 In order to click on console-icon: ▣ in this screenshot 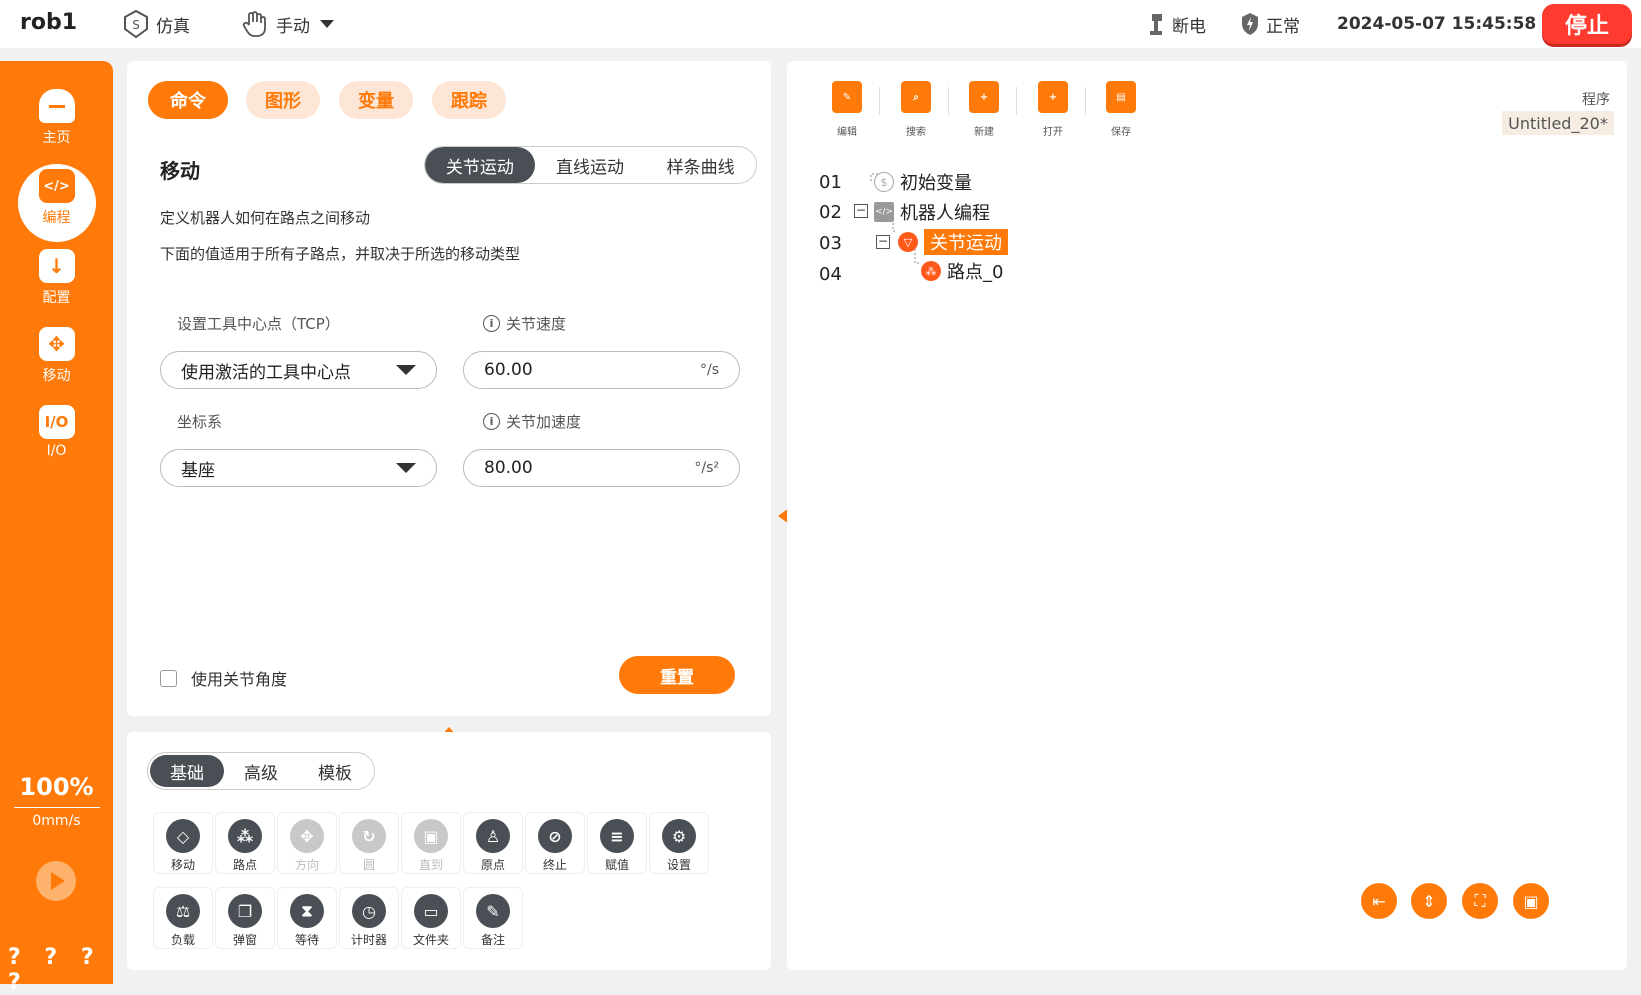, I will do `click(1531, 901)`.